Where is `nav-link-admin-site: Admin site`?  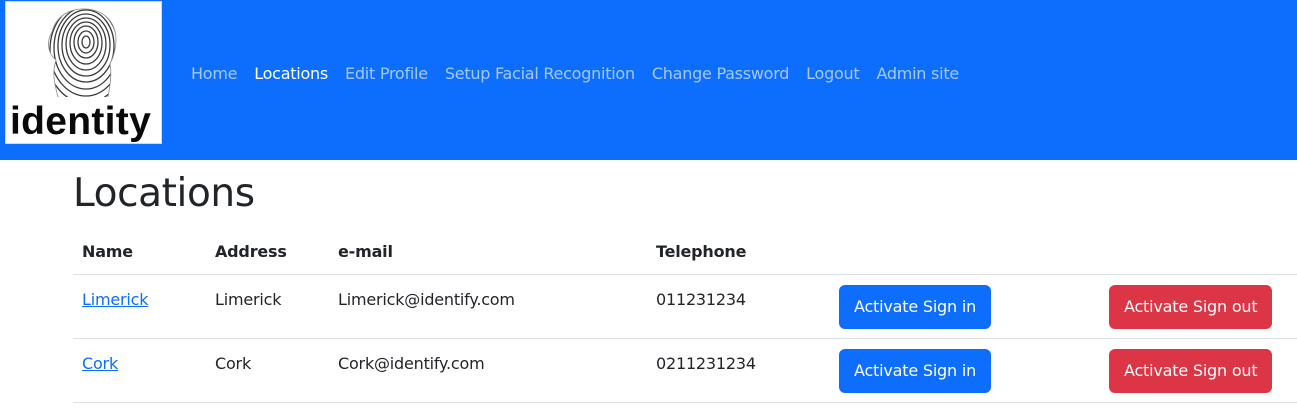 nav-link-admin-site: Admin site is located at coordinates (917, 74).